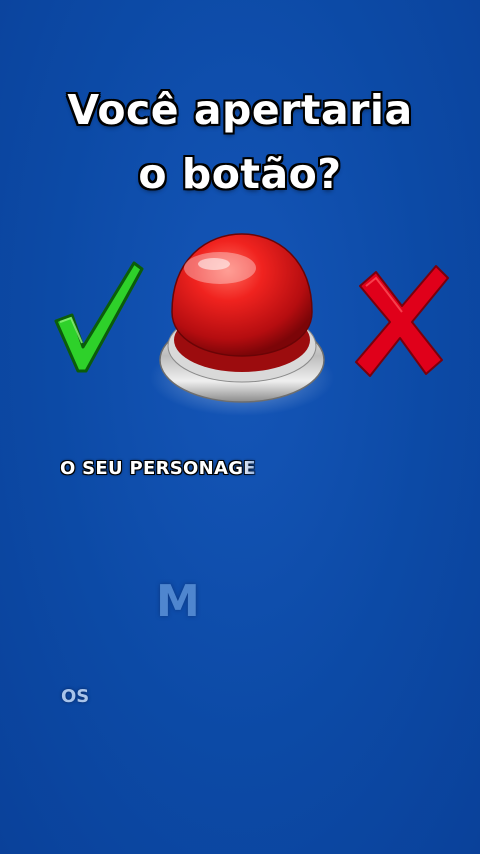 This screenshot has height=854, width=480. What do you see at coordinates (240, 110) in the screenshot?
I see `question-title-line-1: Você apertaria` at bounding box center [240, 110].